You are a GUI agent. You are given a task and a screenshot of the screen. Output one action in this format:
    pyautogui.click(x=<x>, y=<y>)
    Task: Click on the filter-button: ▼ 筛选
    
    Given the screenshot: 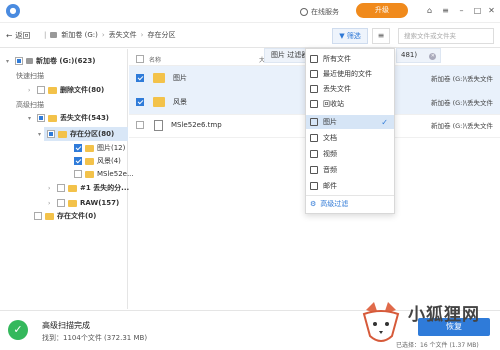 What is the action you would take?
    pyautogui.click(x=350, y=36)
    